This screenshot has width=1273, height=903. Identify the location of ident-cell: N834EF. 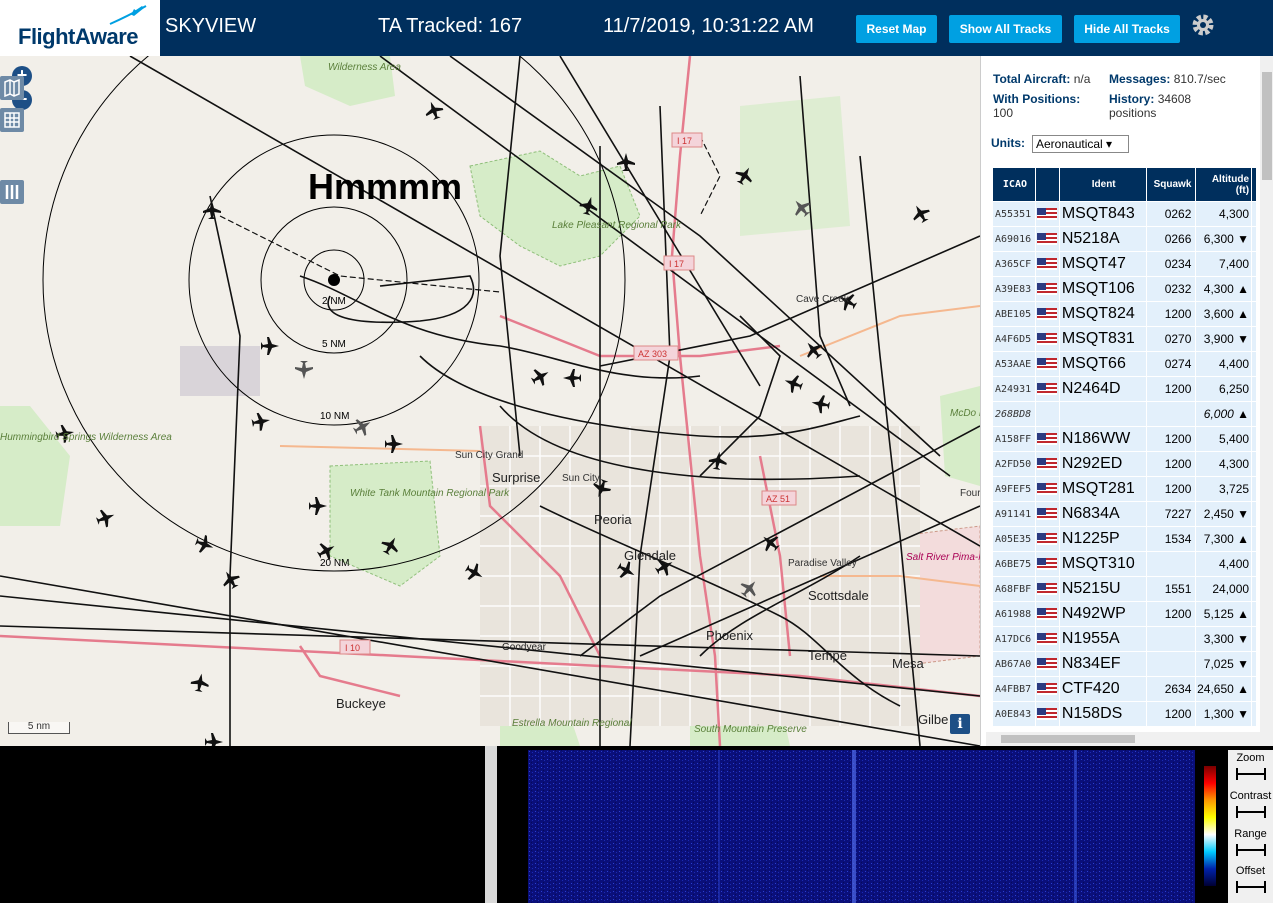
(1102, 664).